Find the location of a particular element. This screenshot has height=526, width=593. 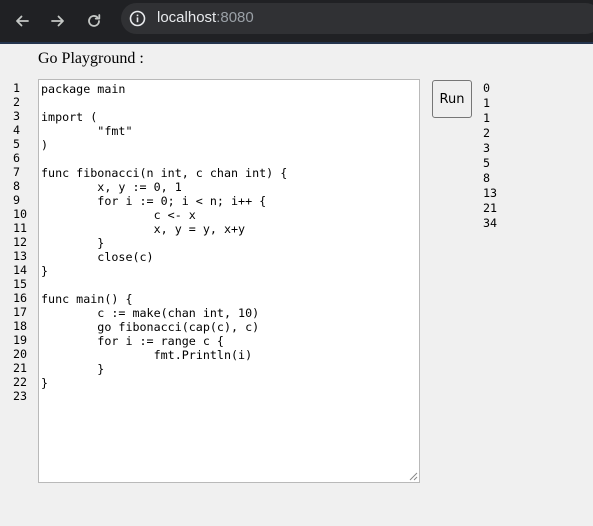

output-line: 5 is located at coordinates (487, 163).